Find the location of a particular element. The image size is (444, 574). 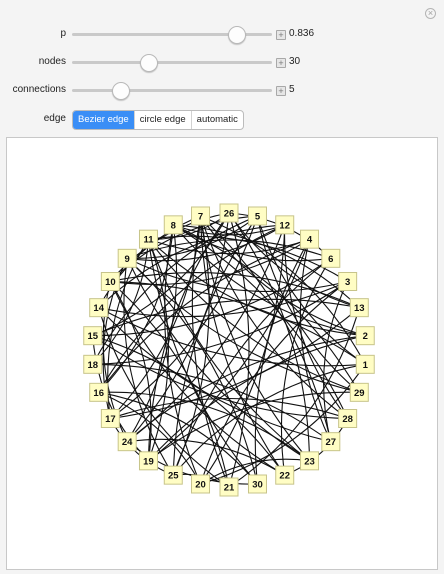

connections-row: connections + 5 is located at coordinates (222, 90).